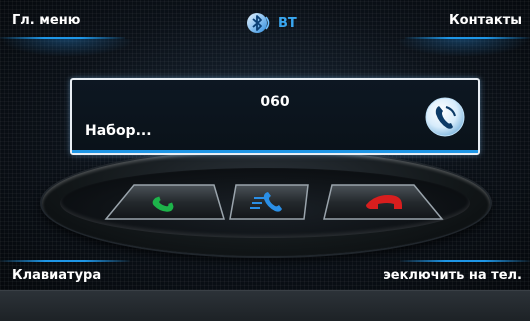 The height and width of the screenshot is (321, 530). I want to click on accept-call-button, so click(165, 202).